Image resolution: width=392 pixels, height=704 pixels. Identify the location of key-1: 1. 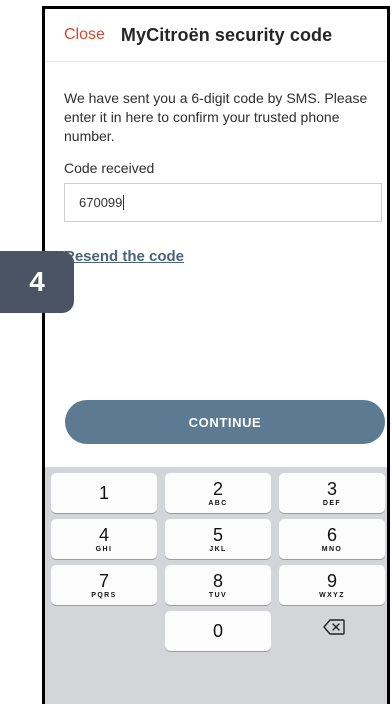
(104, 493).